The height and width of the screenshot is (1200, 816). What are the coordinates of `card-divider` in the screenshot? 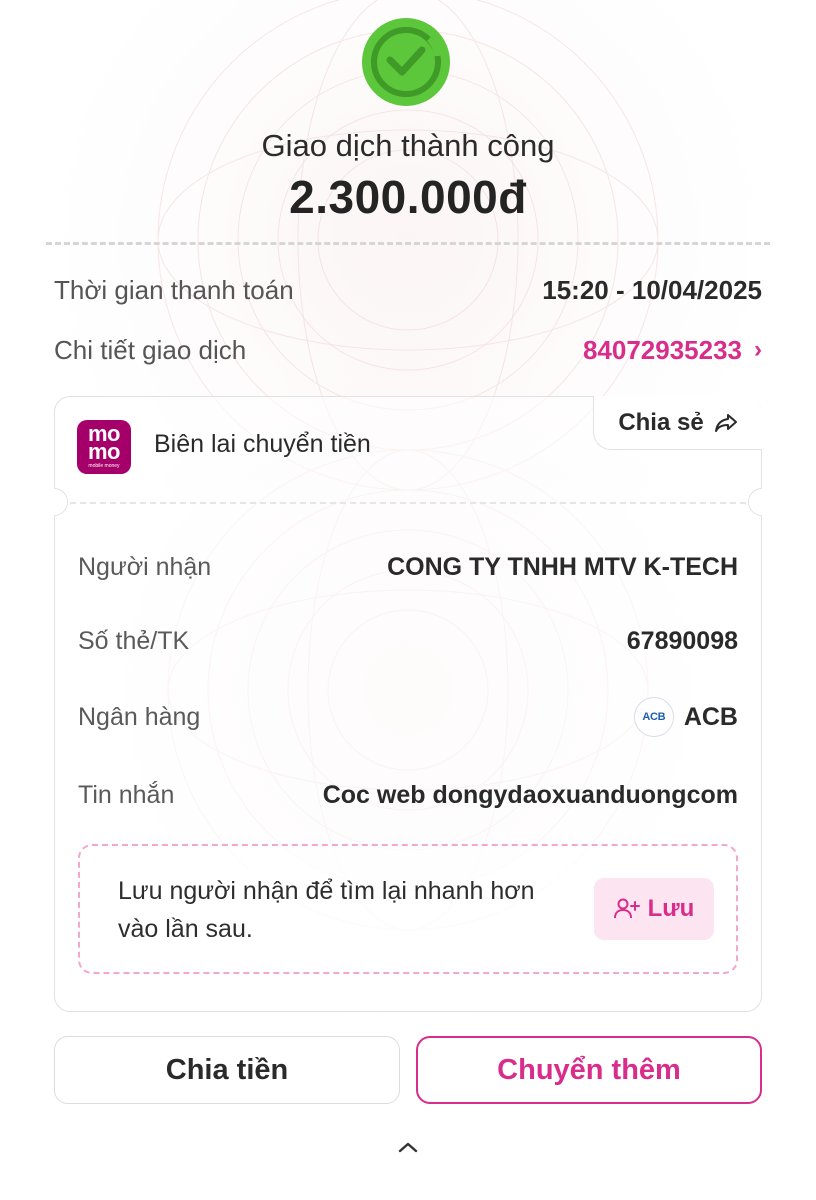 It's located at (408, 503).